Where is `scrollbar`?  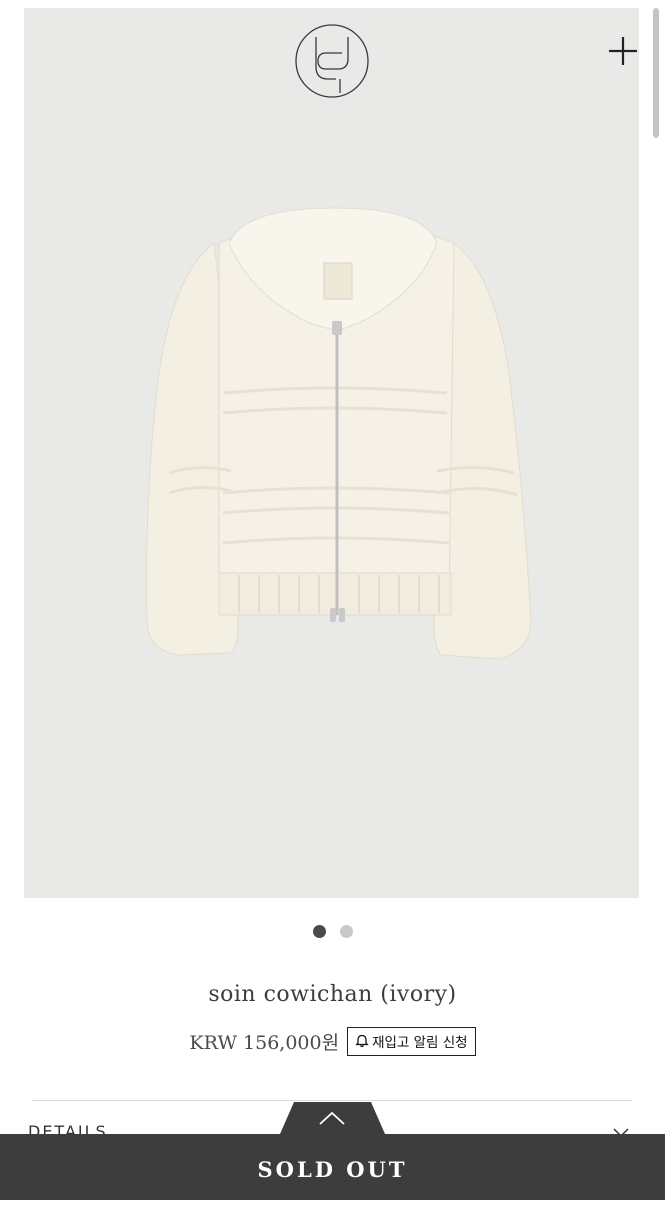 scrollbar is located at coordinates (656, 73).